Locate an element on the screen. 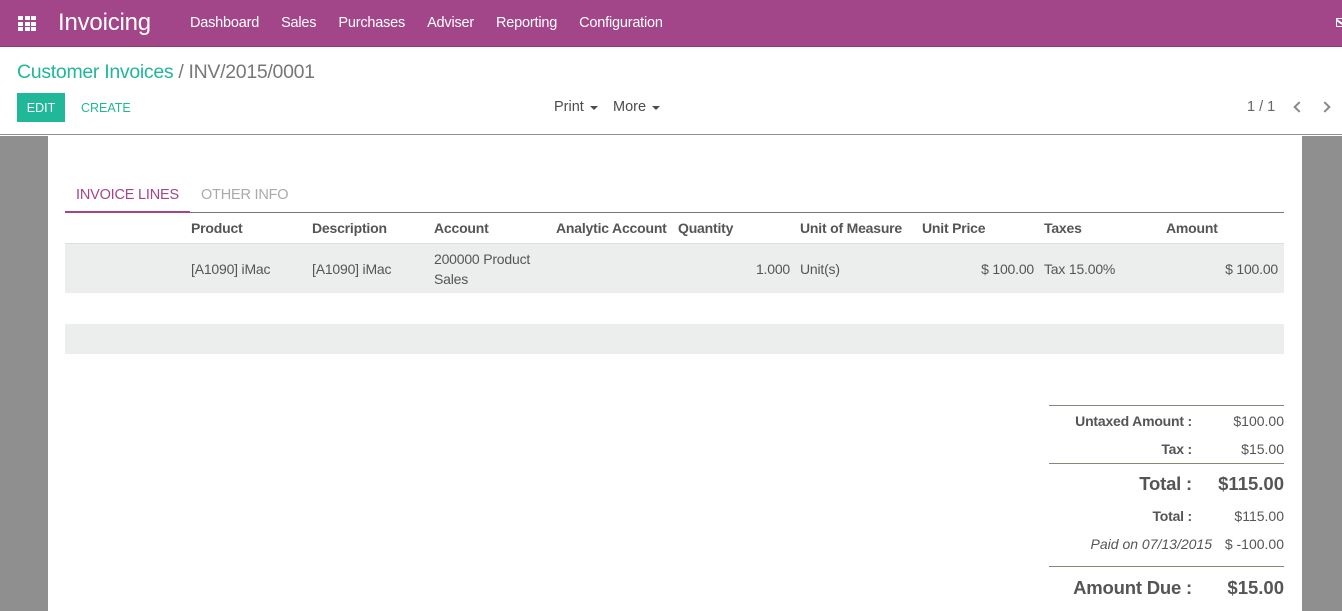 This screenshot has height=611, width=1342. tax-label: Tax : is located at coordinates (1176, 449).